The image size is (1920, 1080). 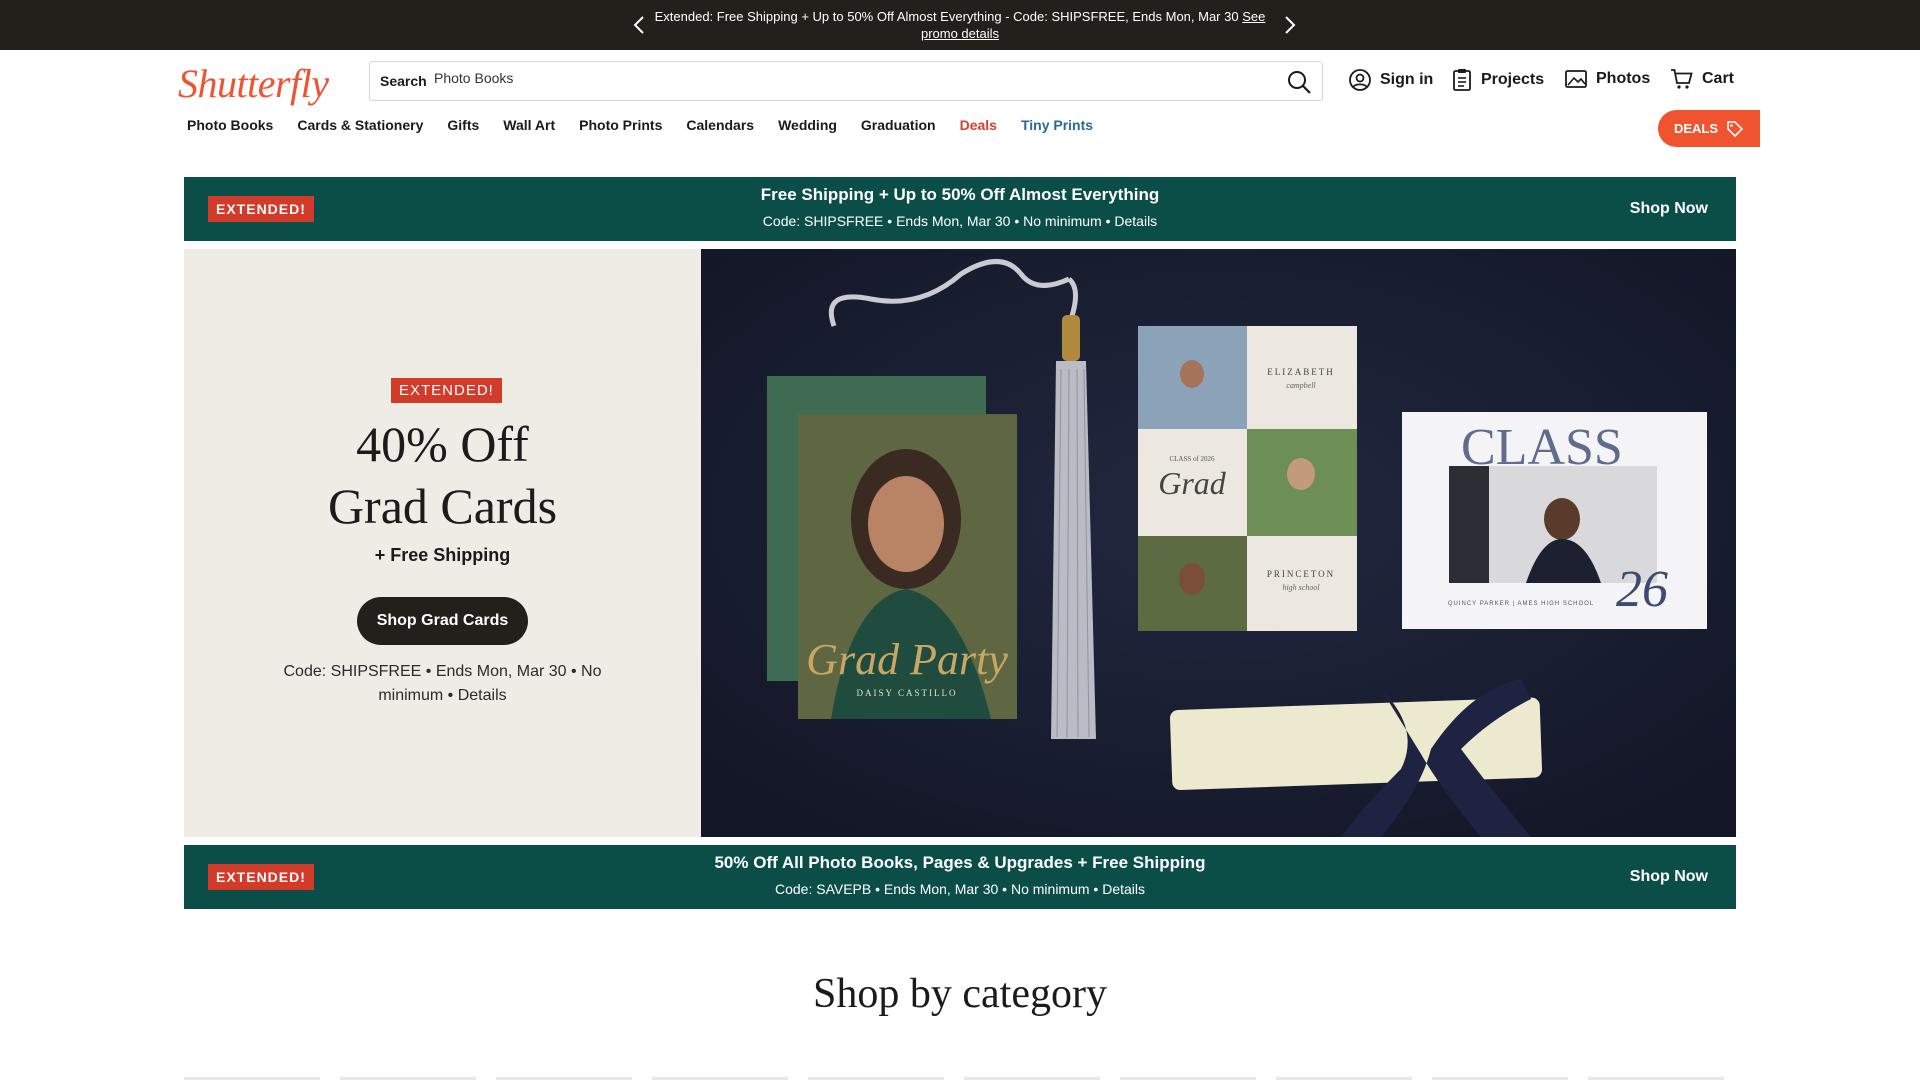 What do you see at coordinates (1521, 604) in the screenshot?
I see `class-card-name: QUINCY PARKER | AMES HIGH SCHOOL` at bounding box center [1521, 604].